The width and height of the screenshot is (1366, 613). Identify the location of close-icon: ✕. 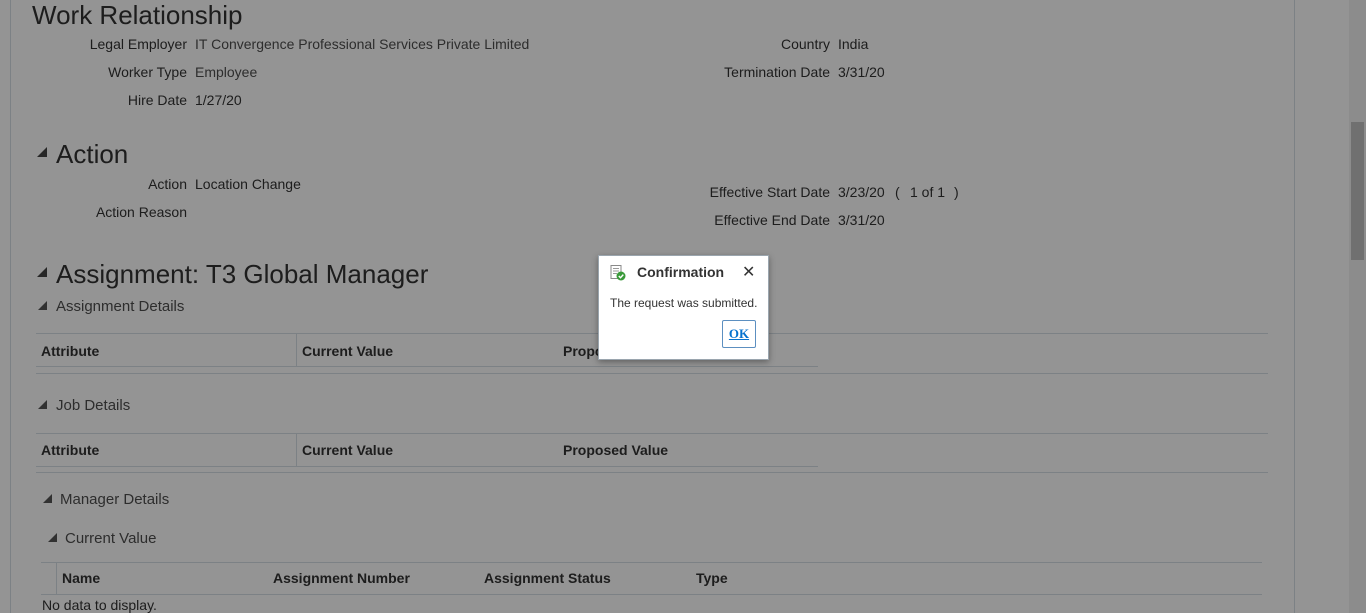
(748, 272).